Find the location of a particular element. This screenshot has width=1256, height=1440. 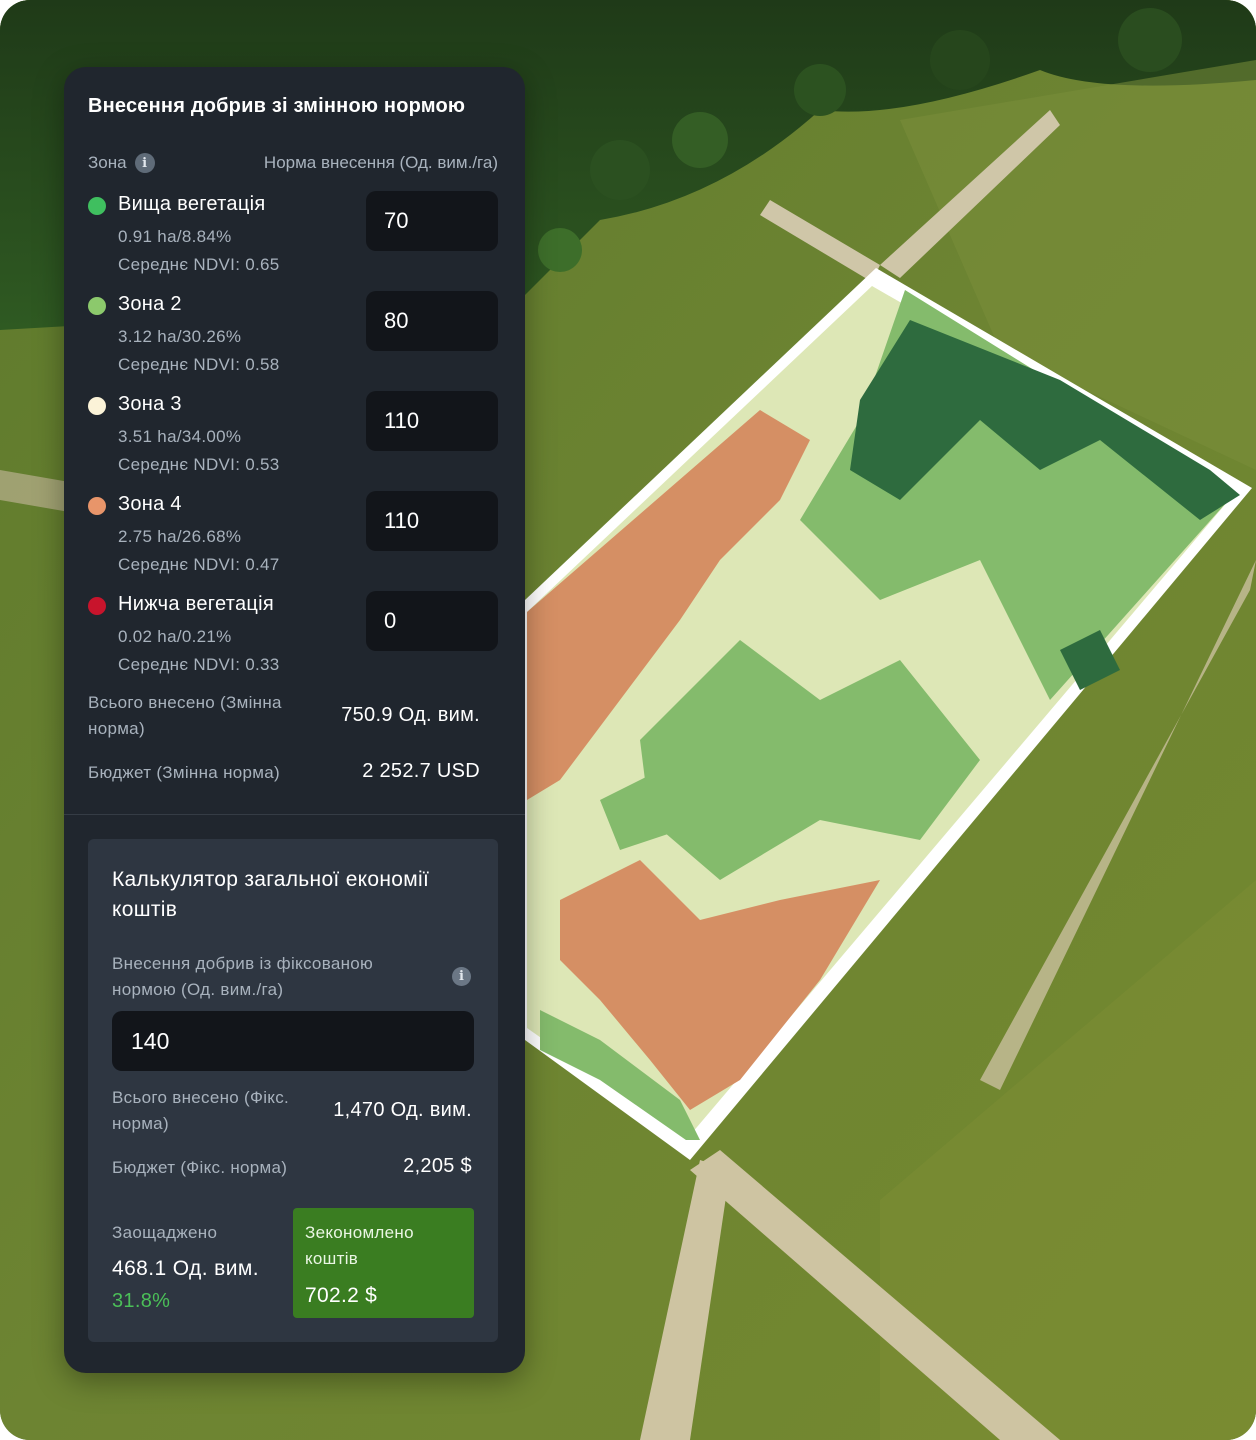

money-saved-card: Зекономлено коштів 702.2 $ is located at coordinates (383, 1263).